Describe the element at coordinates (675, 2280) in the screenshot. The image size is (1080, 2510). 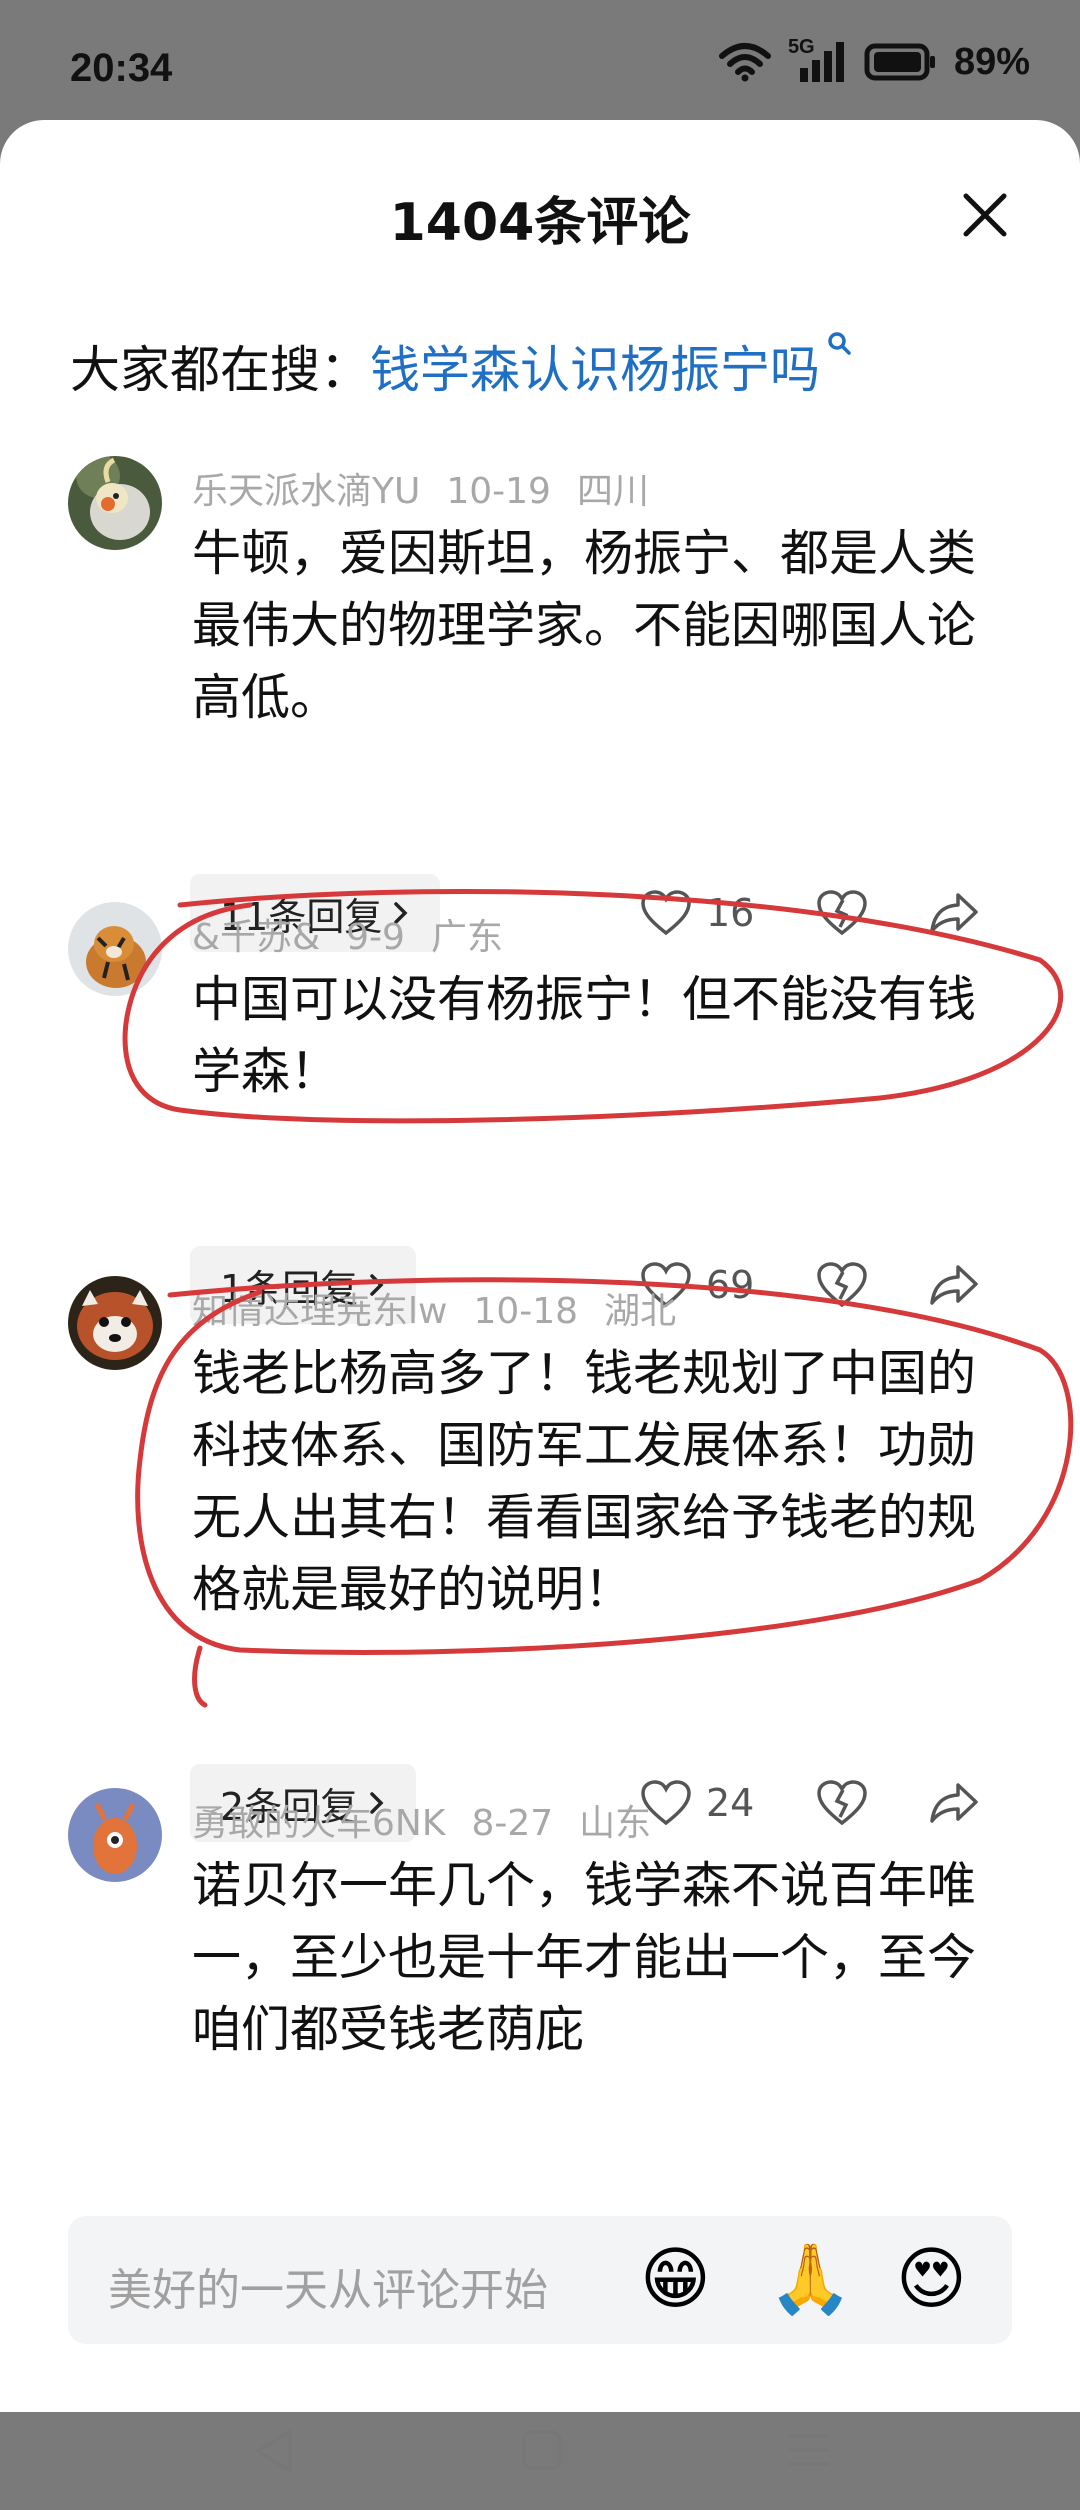
I see `grin-emoji-button: 😁` at that location.